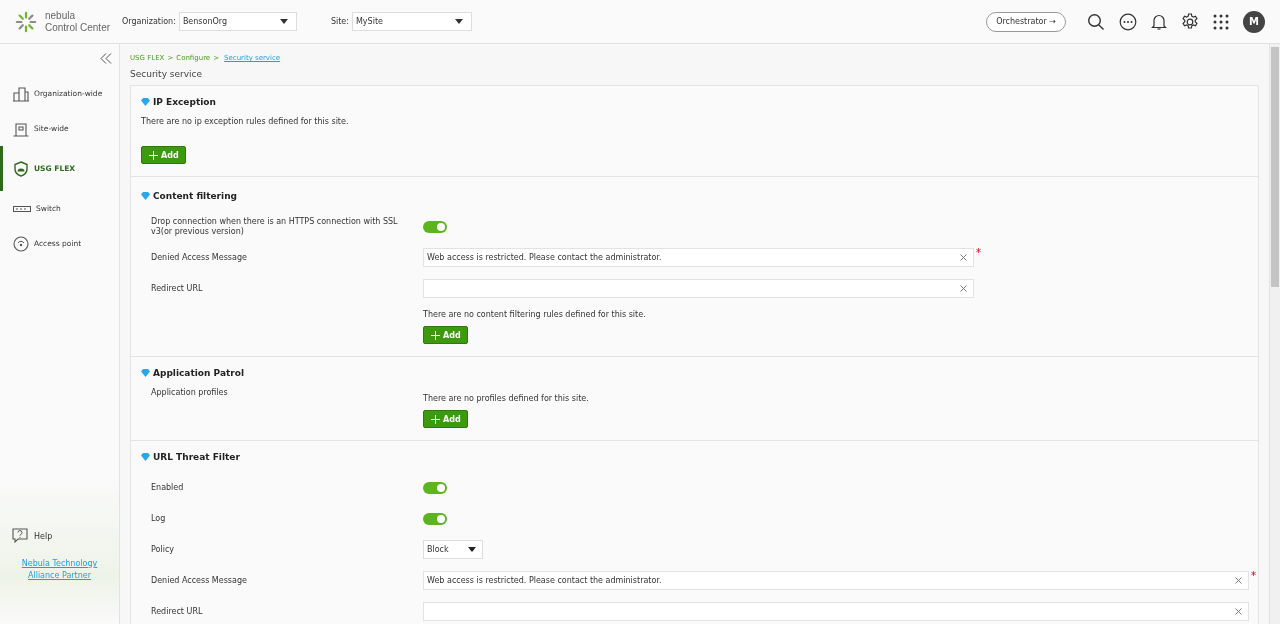  What do you see at coordinates (78, 27) in the screenshot?
I see `logo-subtitle: Control Center` at bounding box center [78, 27].